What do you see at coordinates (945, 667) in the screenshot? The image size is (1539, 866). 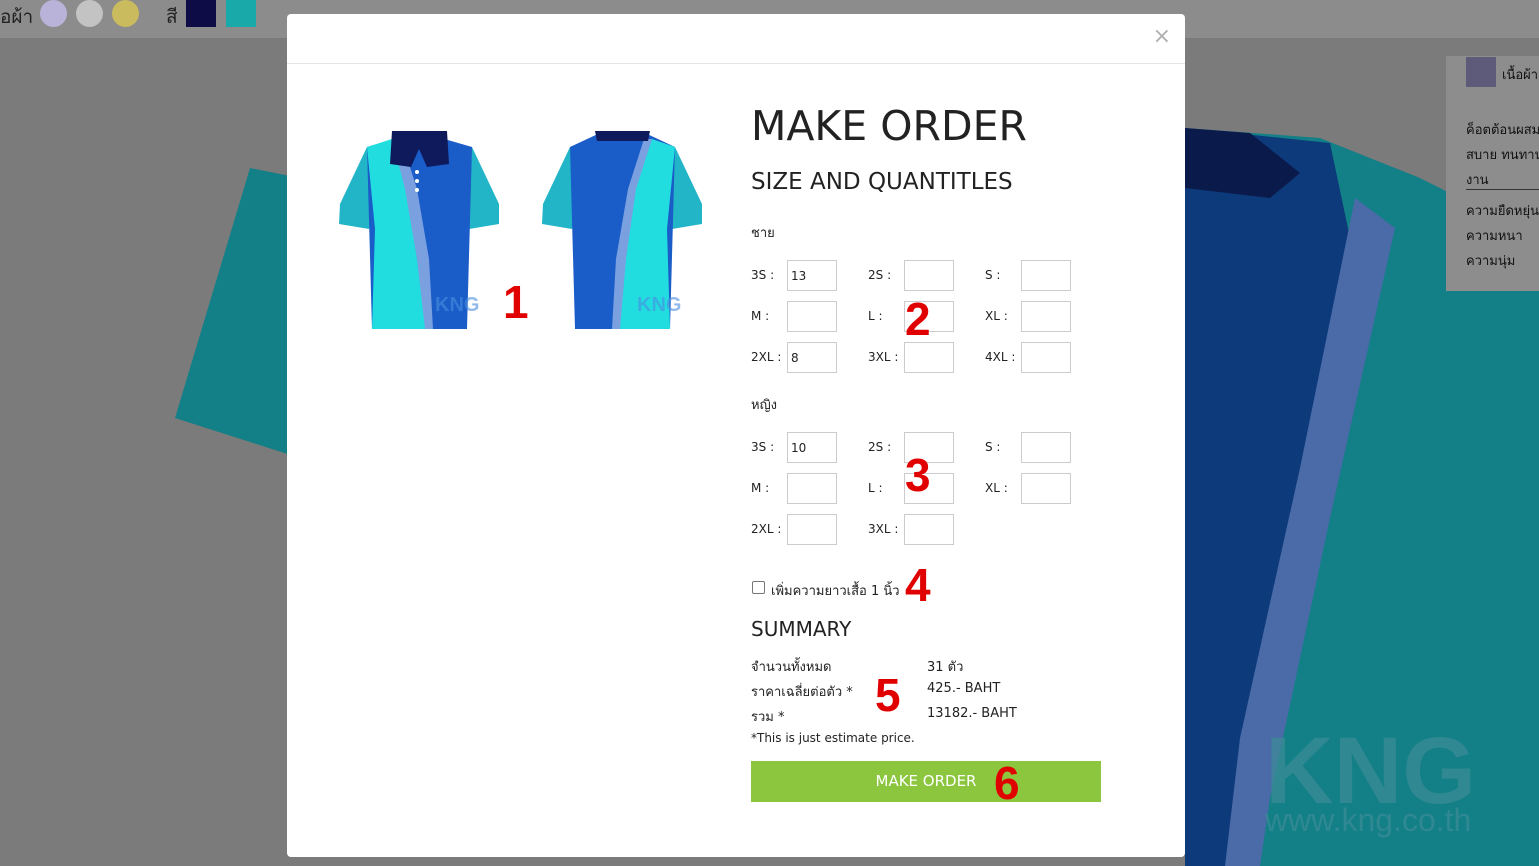 I see `total-qty-value: 31 ตัว` at bounding box center [945, 667].